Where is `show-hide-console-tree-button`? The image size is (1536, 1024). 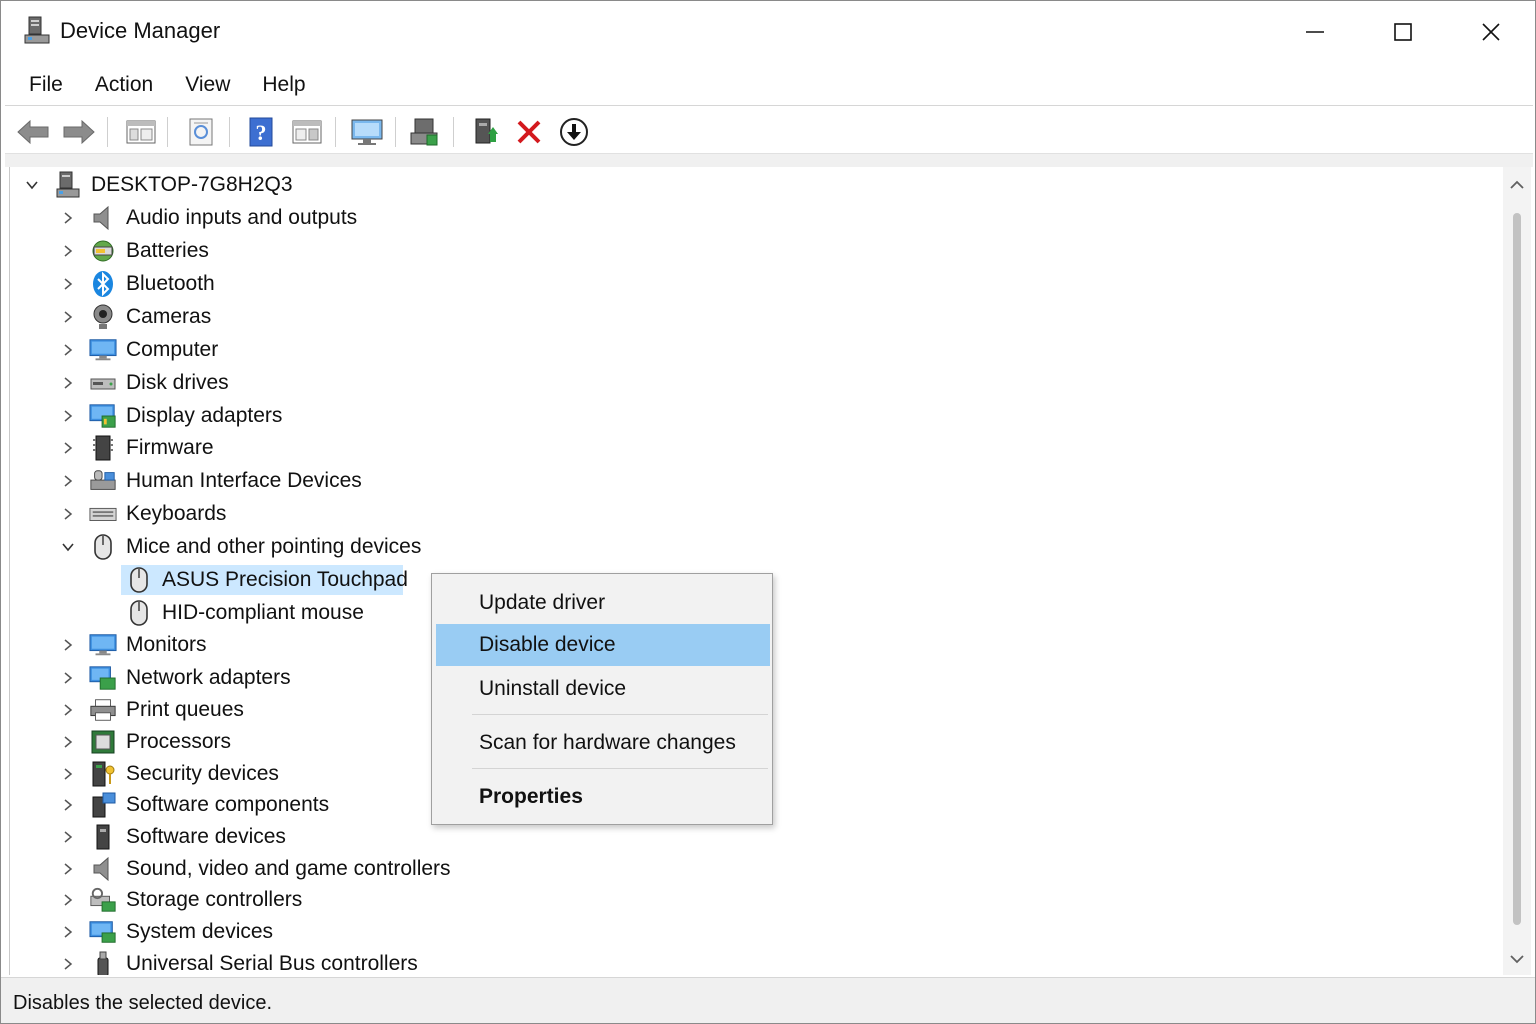
show-hide-console-tree-button is located at coordinates (141, 132).